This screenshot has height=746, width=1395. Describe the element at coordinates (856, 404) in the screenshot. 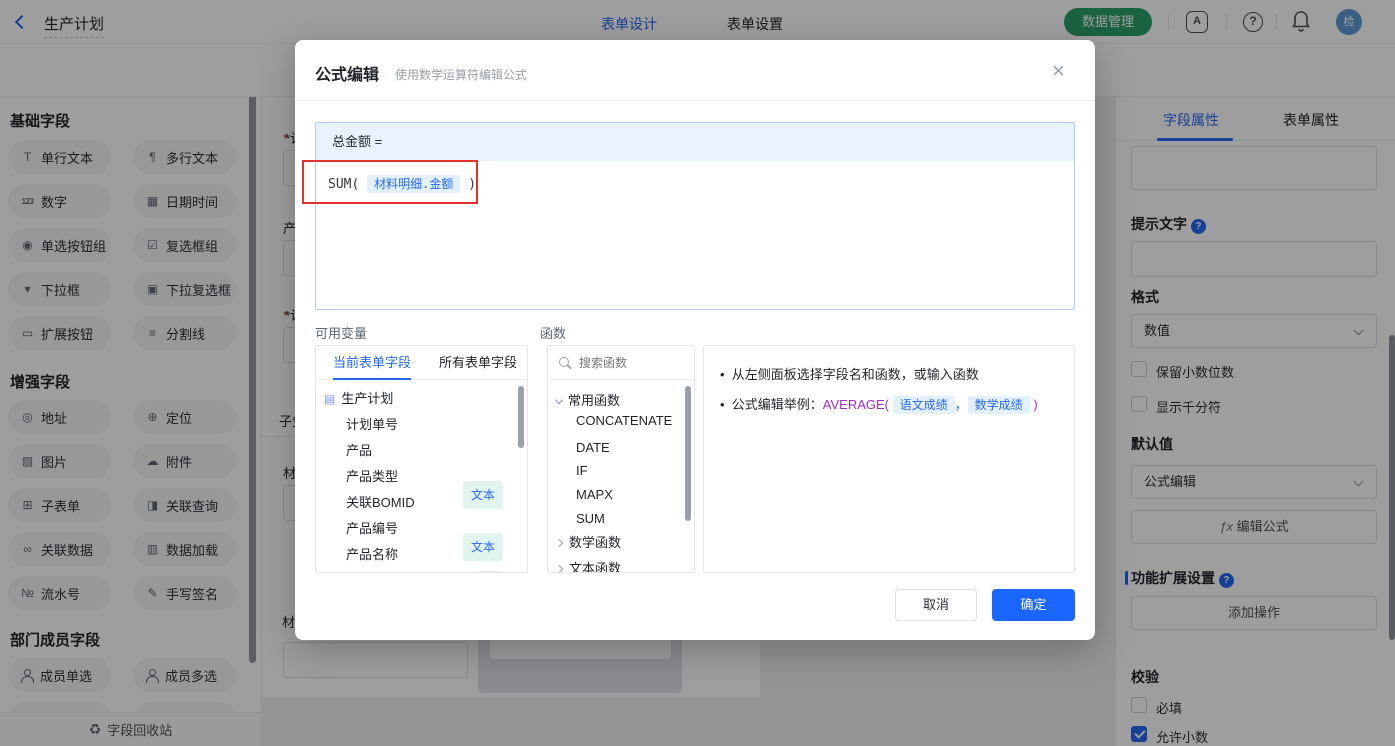

I see `average-function-text: AVERAGE(` at that location.